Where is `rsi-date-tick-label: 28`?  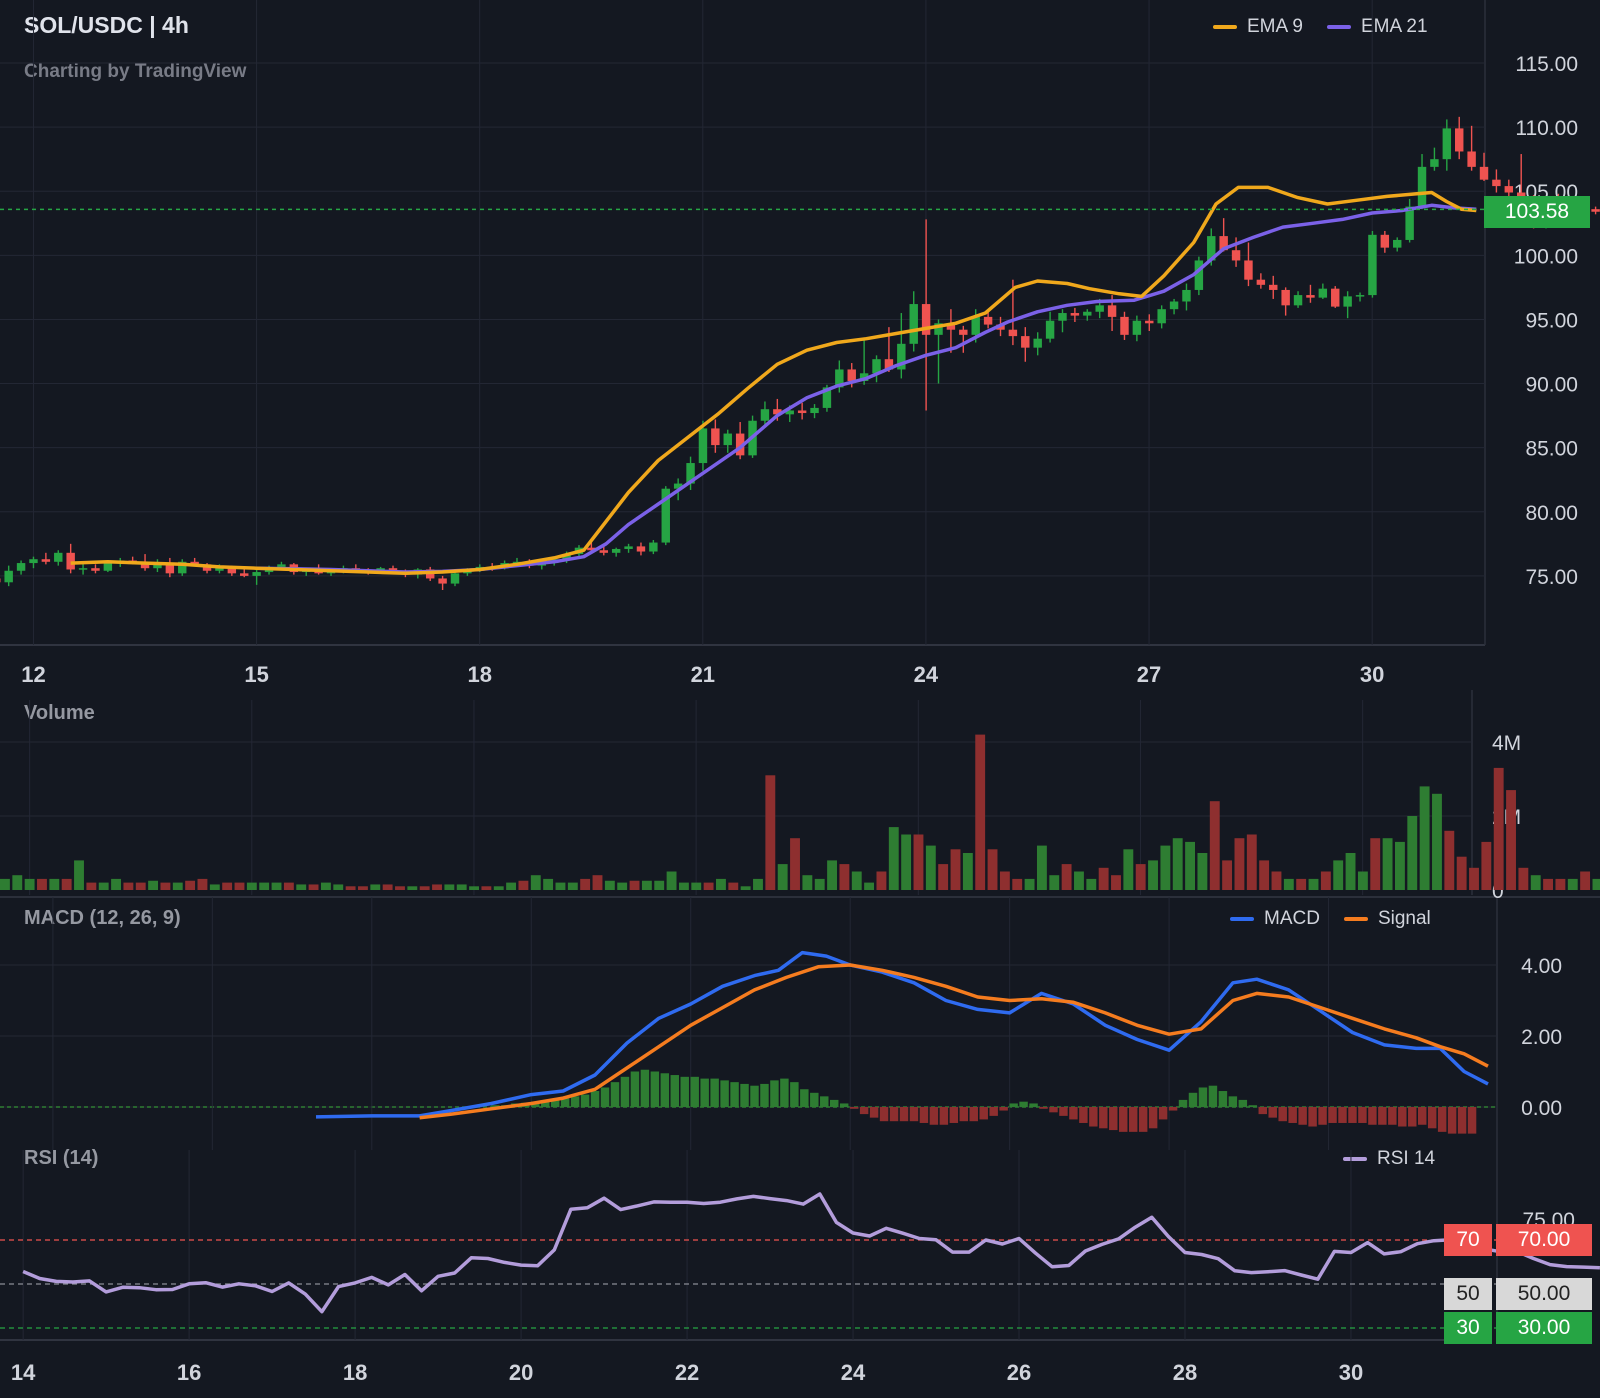
rsi-date-tick-label: 28 is located at coordinates (1185, 1372).